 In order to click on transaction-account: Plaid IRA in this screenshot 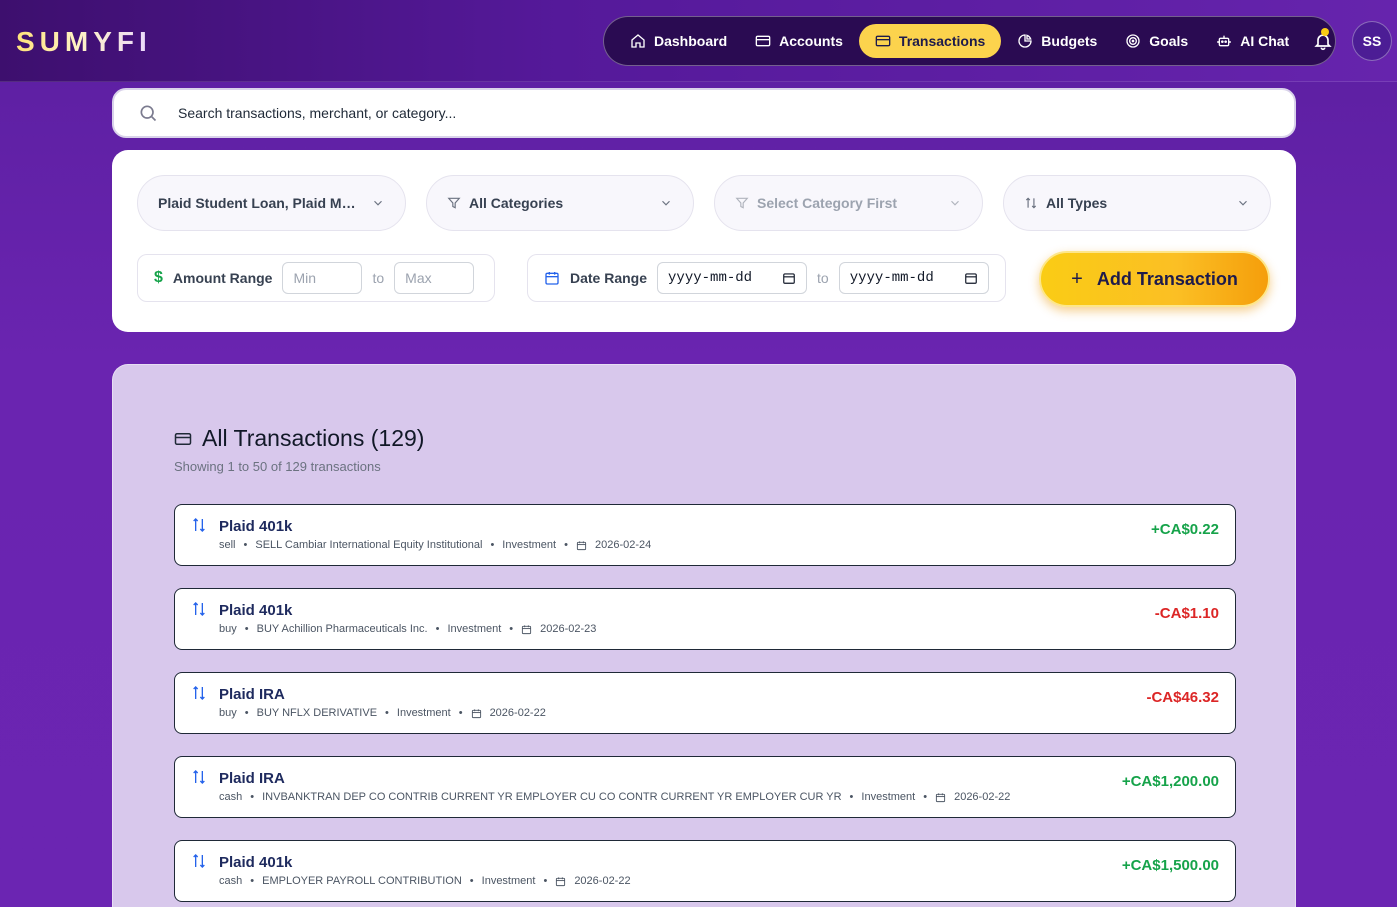, I will do `click(252, 694)`.